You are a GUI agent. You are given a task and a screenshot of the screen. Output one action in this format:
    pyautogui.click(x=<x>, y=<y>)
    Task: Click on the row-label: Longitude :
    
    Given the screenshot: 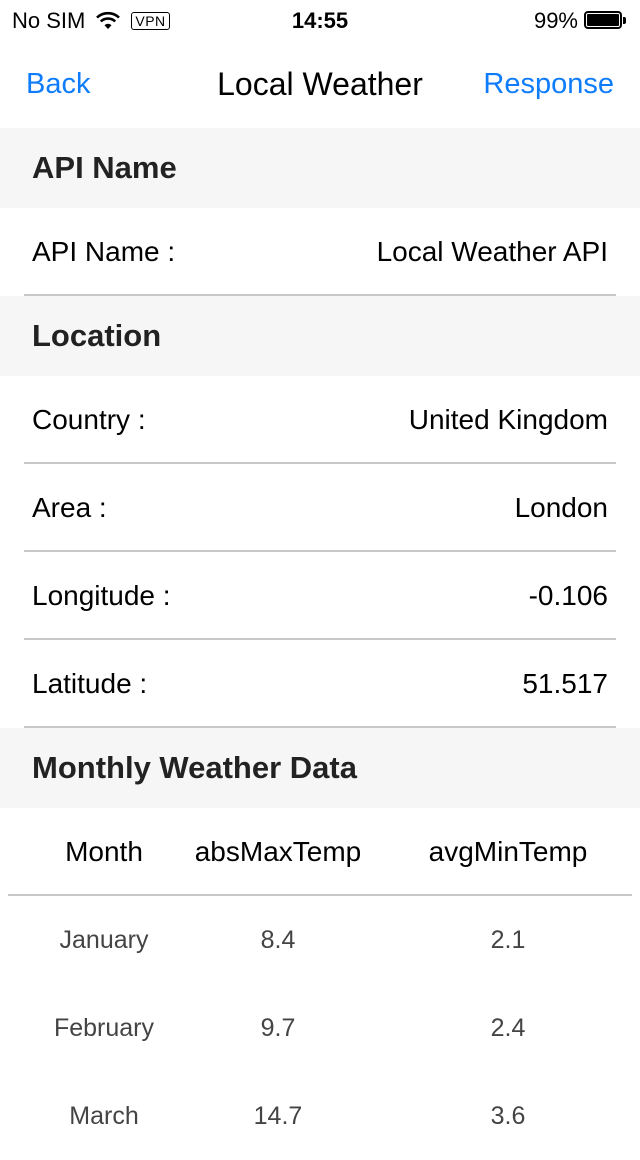 What is the action you would take?
    pyautogui.click(x=101, y=595)
    